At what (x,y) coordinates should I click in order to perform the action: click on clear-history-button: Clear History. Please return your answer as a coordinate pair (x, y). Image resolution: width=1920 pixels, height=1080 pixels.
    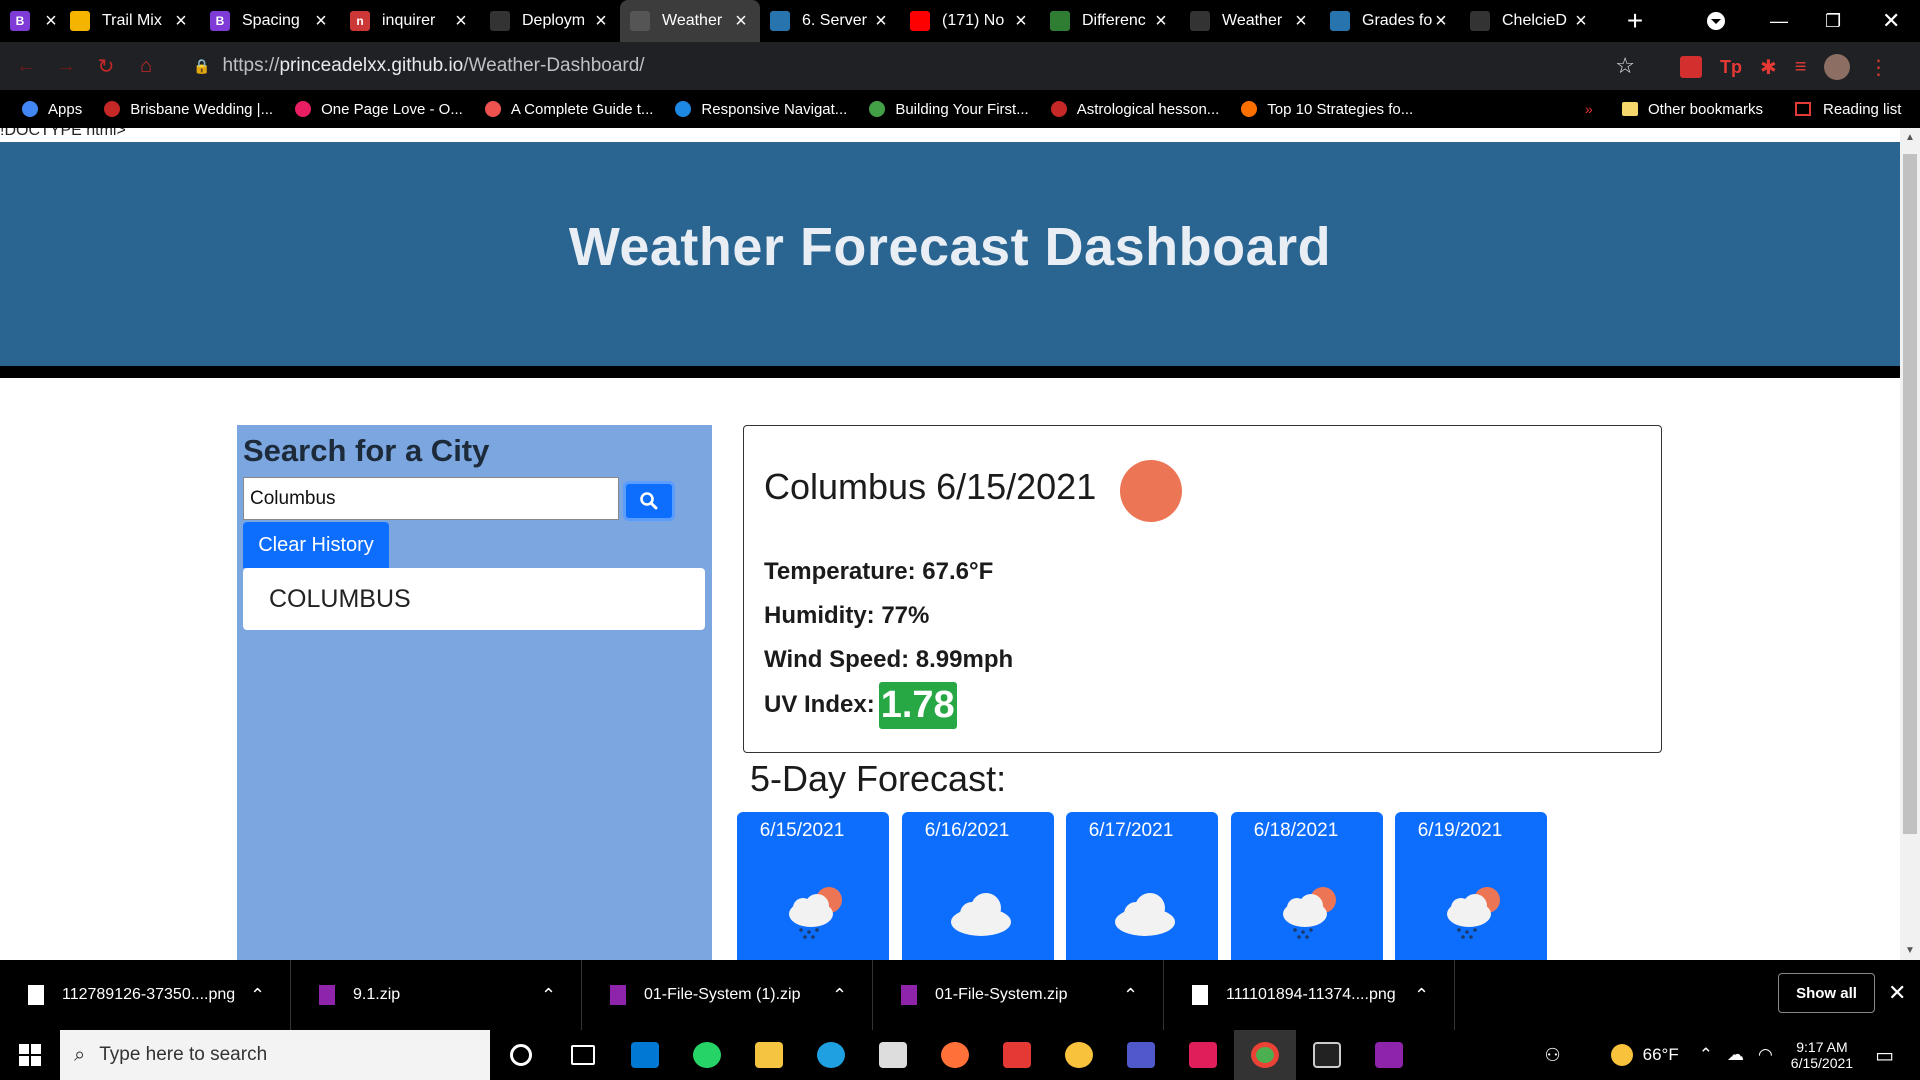
    Looking at the image, I should click on (316, 545).